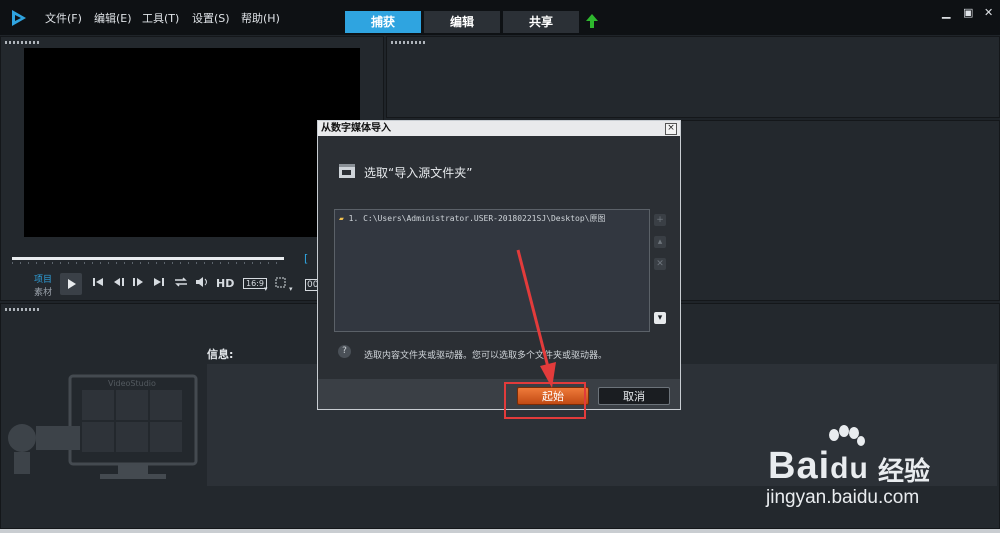  What do you see at coordinates (988, 12) in the screenshot?
I see `close-icon: ✕` at bounding box center [988, 12].